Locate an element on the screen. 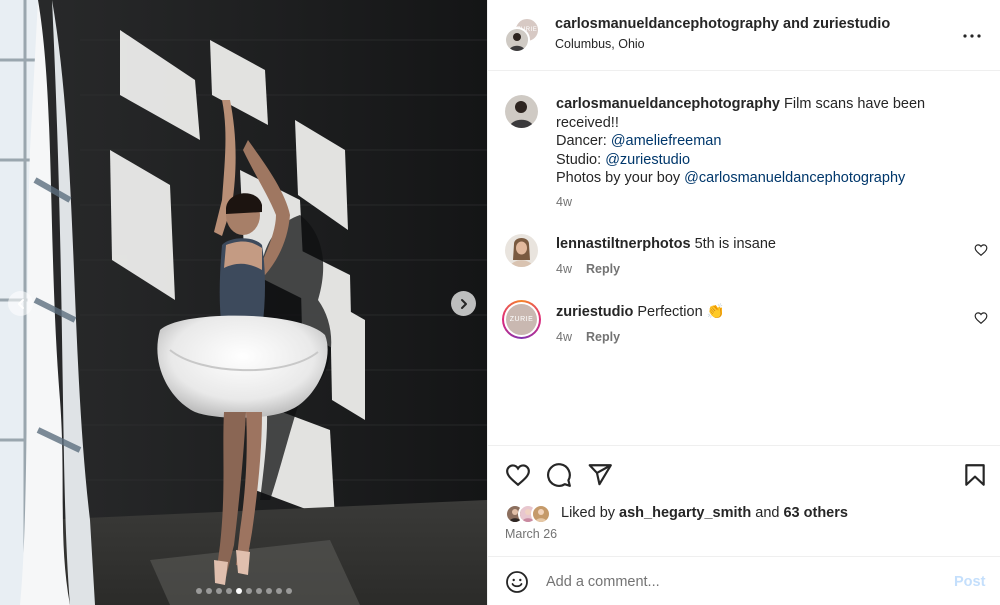  likes-summary: Liked by ash_hegarty_smith and 63 others is located at coordinates (704, 513).